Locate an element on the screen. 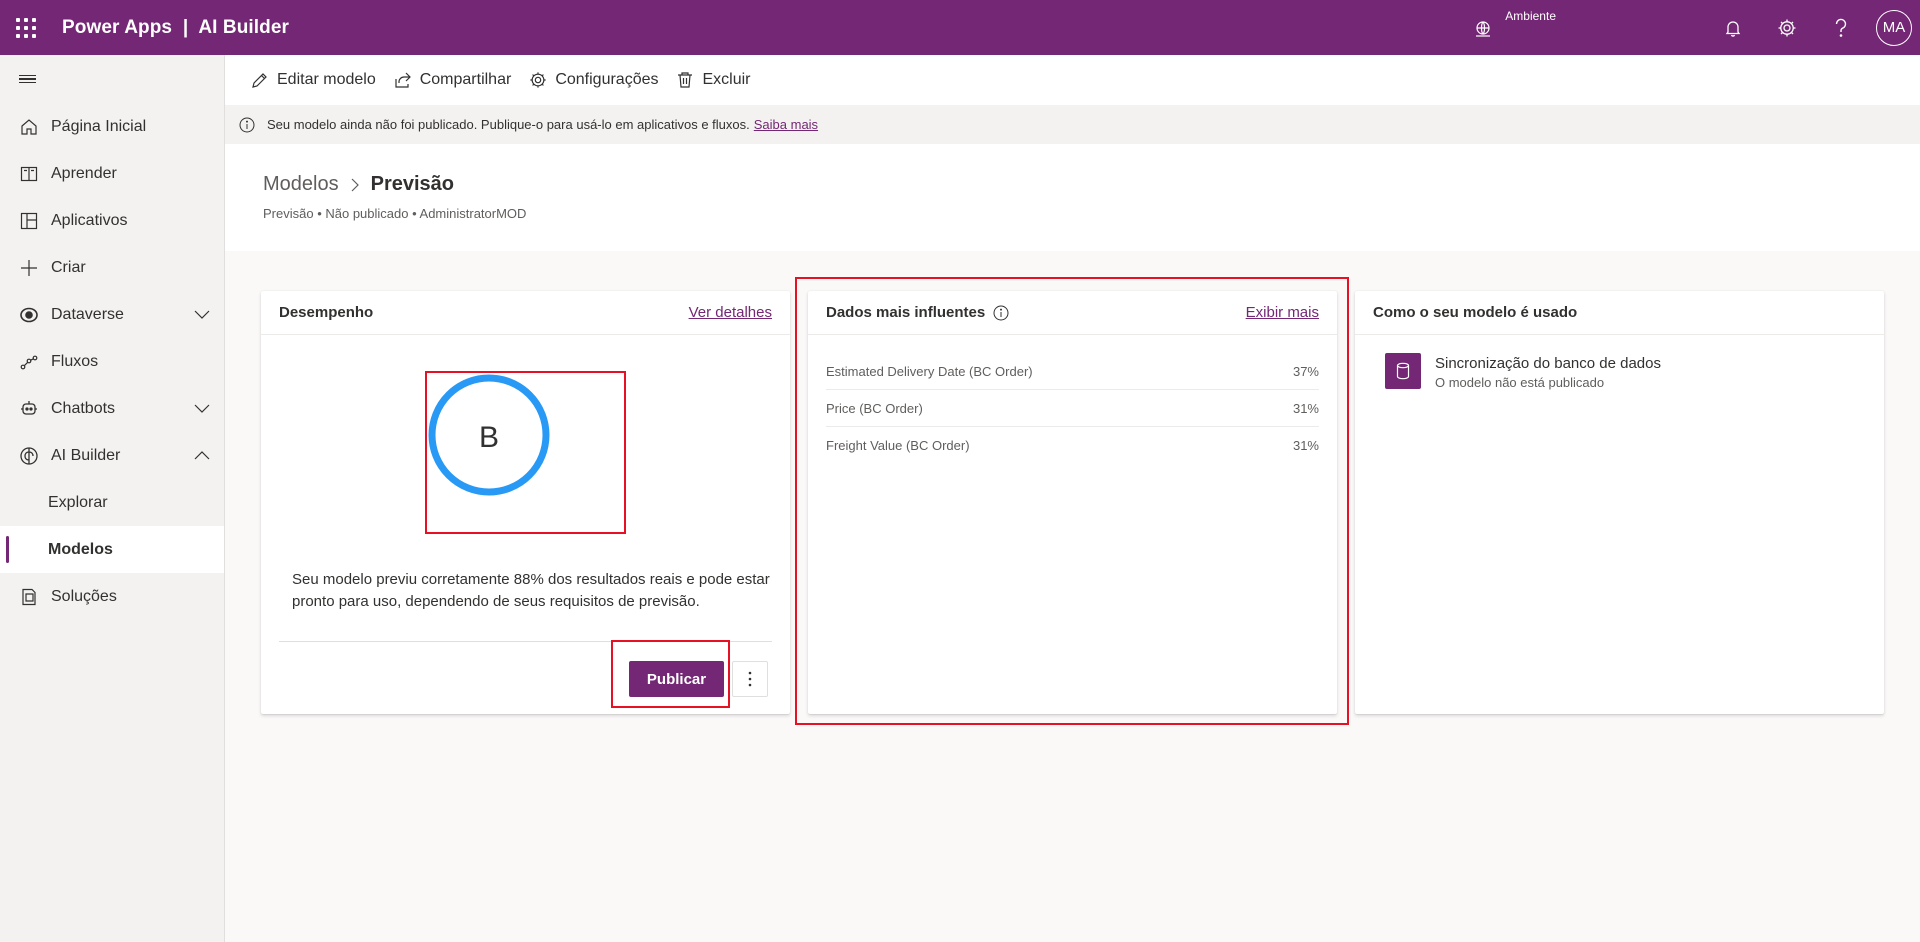 The image size is (1920, 942). help-icon is located at coordinates (1841, 27).